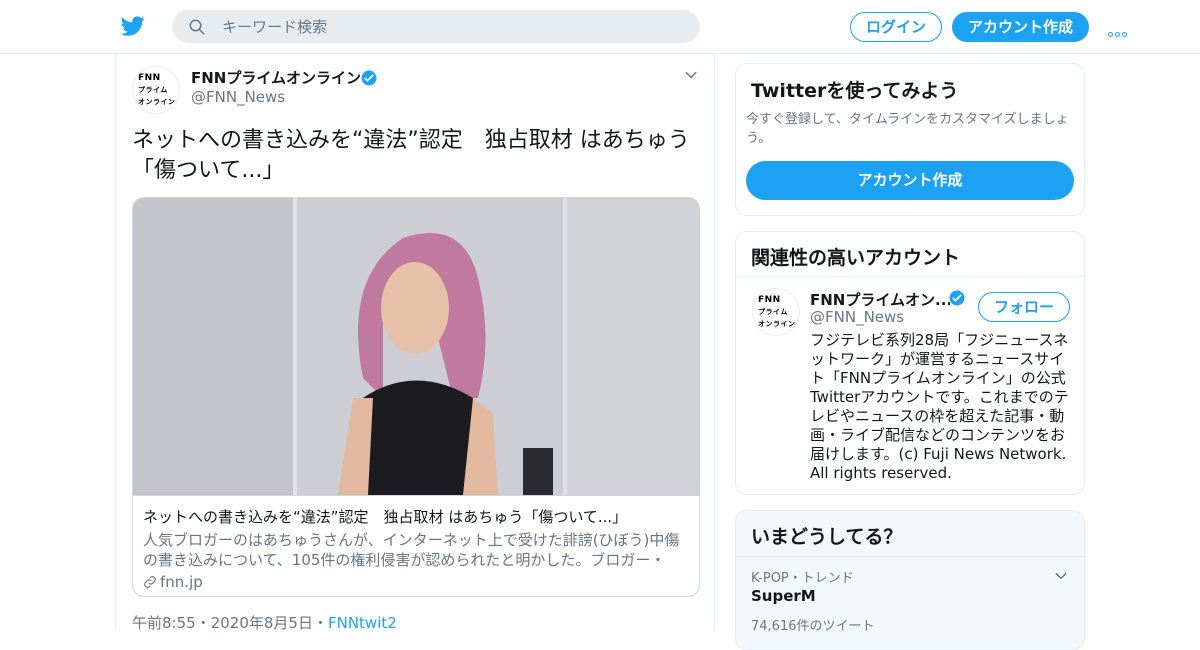  Describe the element at coordinates (1119, 29) in the screenshot. I see `more-icon` at that location.